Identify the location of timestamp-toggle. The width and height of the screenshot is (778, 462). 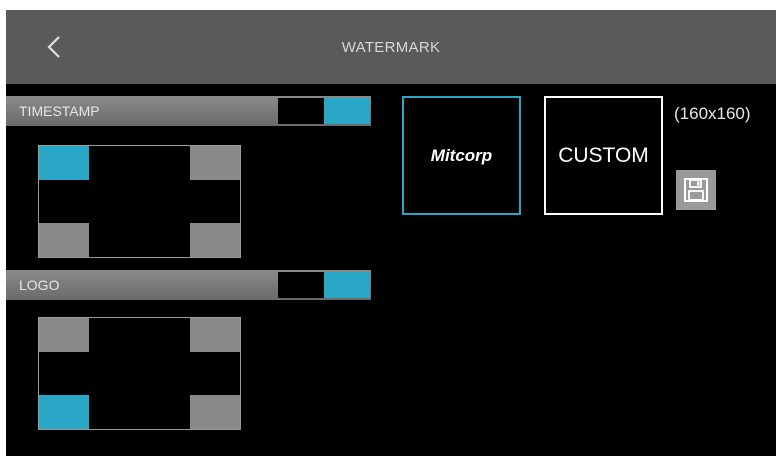
(324, 111).